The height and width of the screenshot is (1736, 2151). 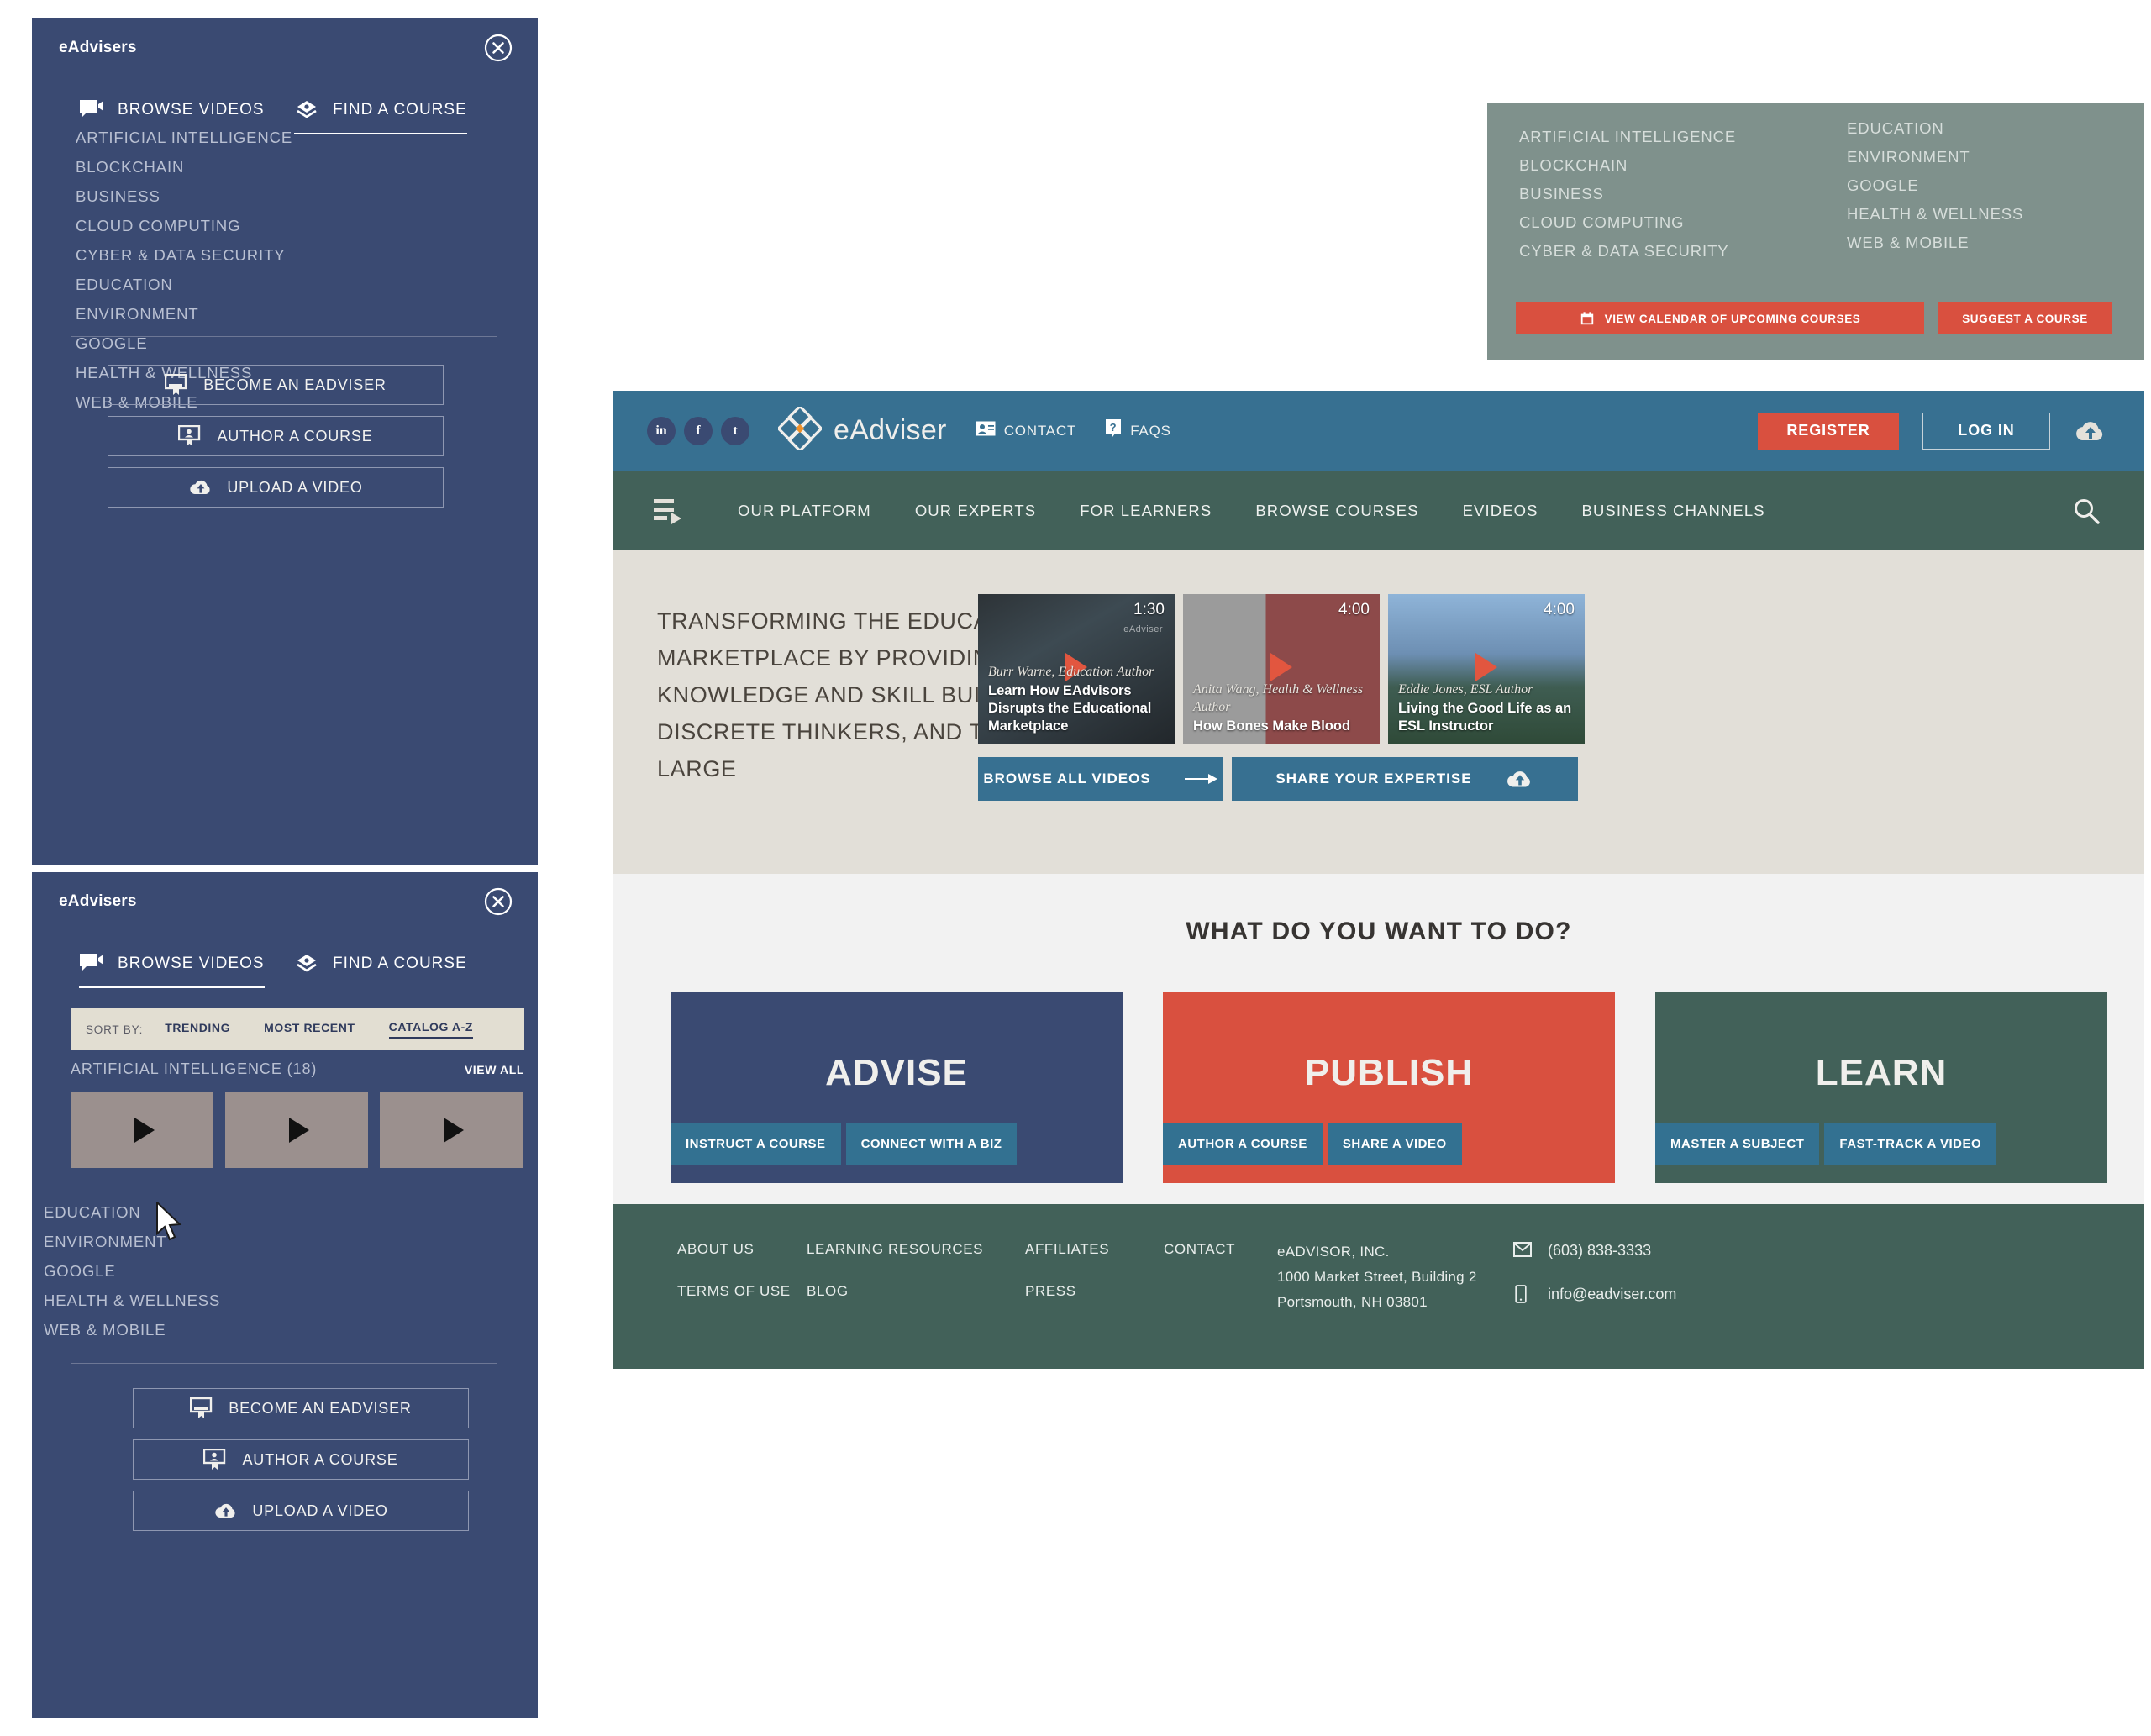 I want to click on flyout-category-right-3: HEALTH & WELLNESS, so click(x=1935, y=214).